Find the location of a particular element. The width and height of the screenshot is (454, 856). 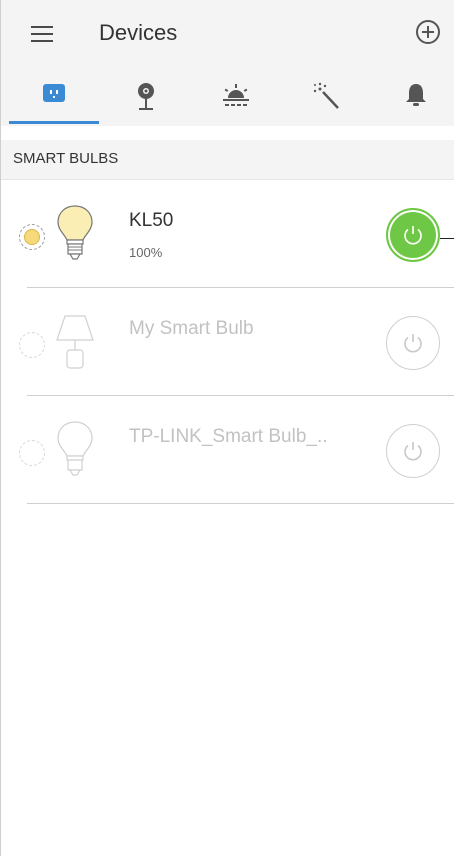

tab-magic is located at coordinates (326, 98).